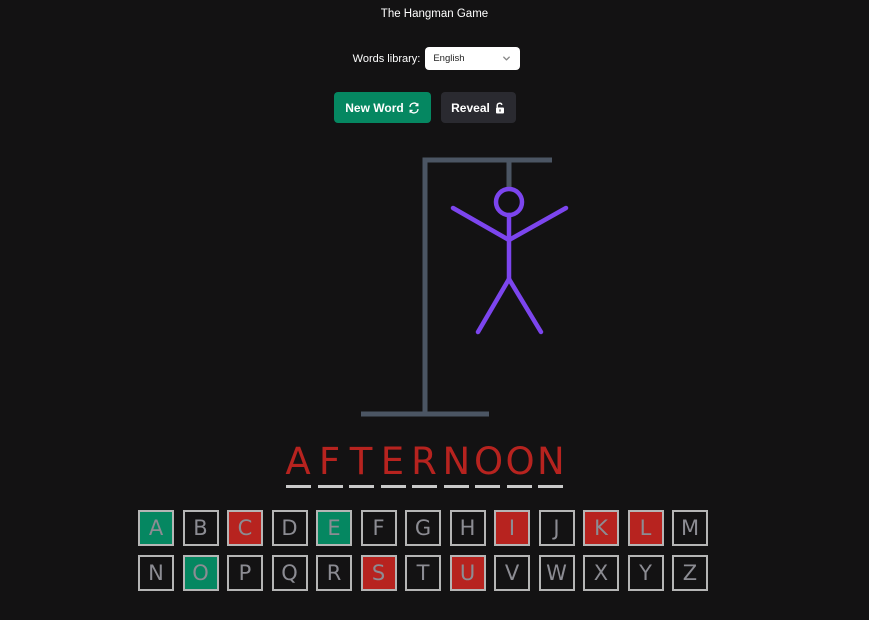  Describe the element at coordinates (200, 573) in the screenshot. I see `letter-key-o: O` at that location.